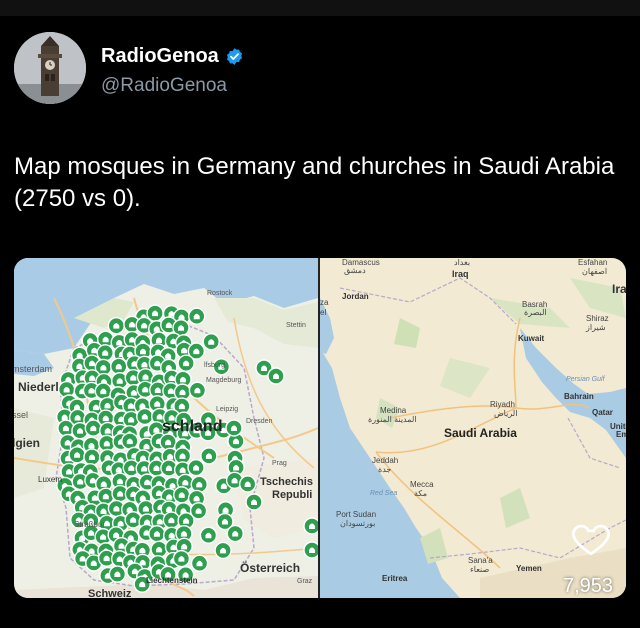  What do you see at coordinates (192, 426) in the screenshot?
I see `map-label: schland` at bounding box center [192, 426].